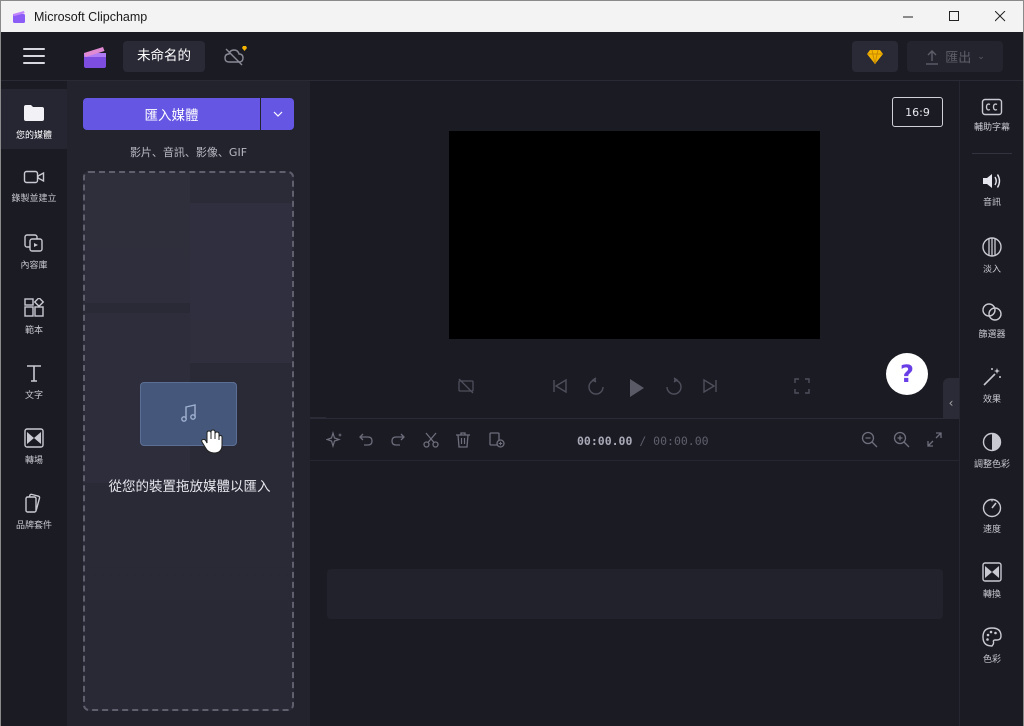  Describe the element at coordinates (917, 112) in the screenshot. I see `aspect-ratio-button: 16:9` at that location.